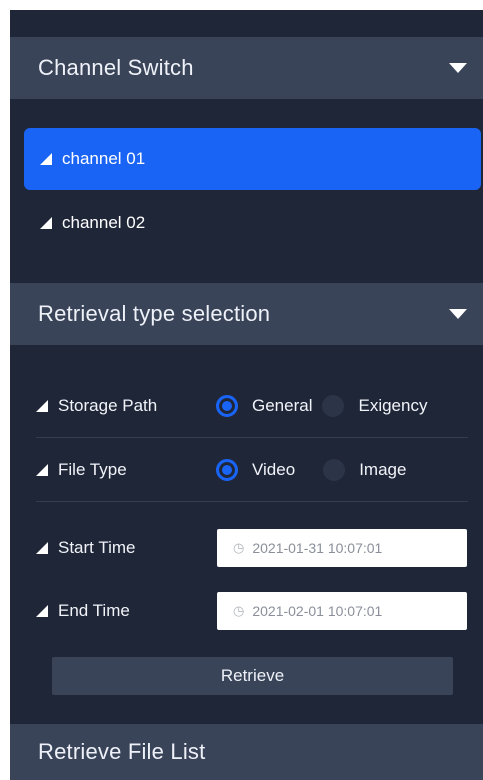 Image resolution: width=483 pixels, height=780 pixels. What do you see at coordinates (282, 406) in the screenshot?
I see `general-radio-label: General` at bounding box center [282, 406].